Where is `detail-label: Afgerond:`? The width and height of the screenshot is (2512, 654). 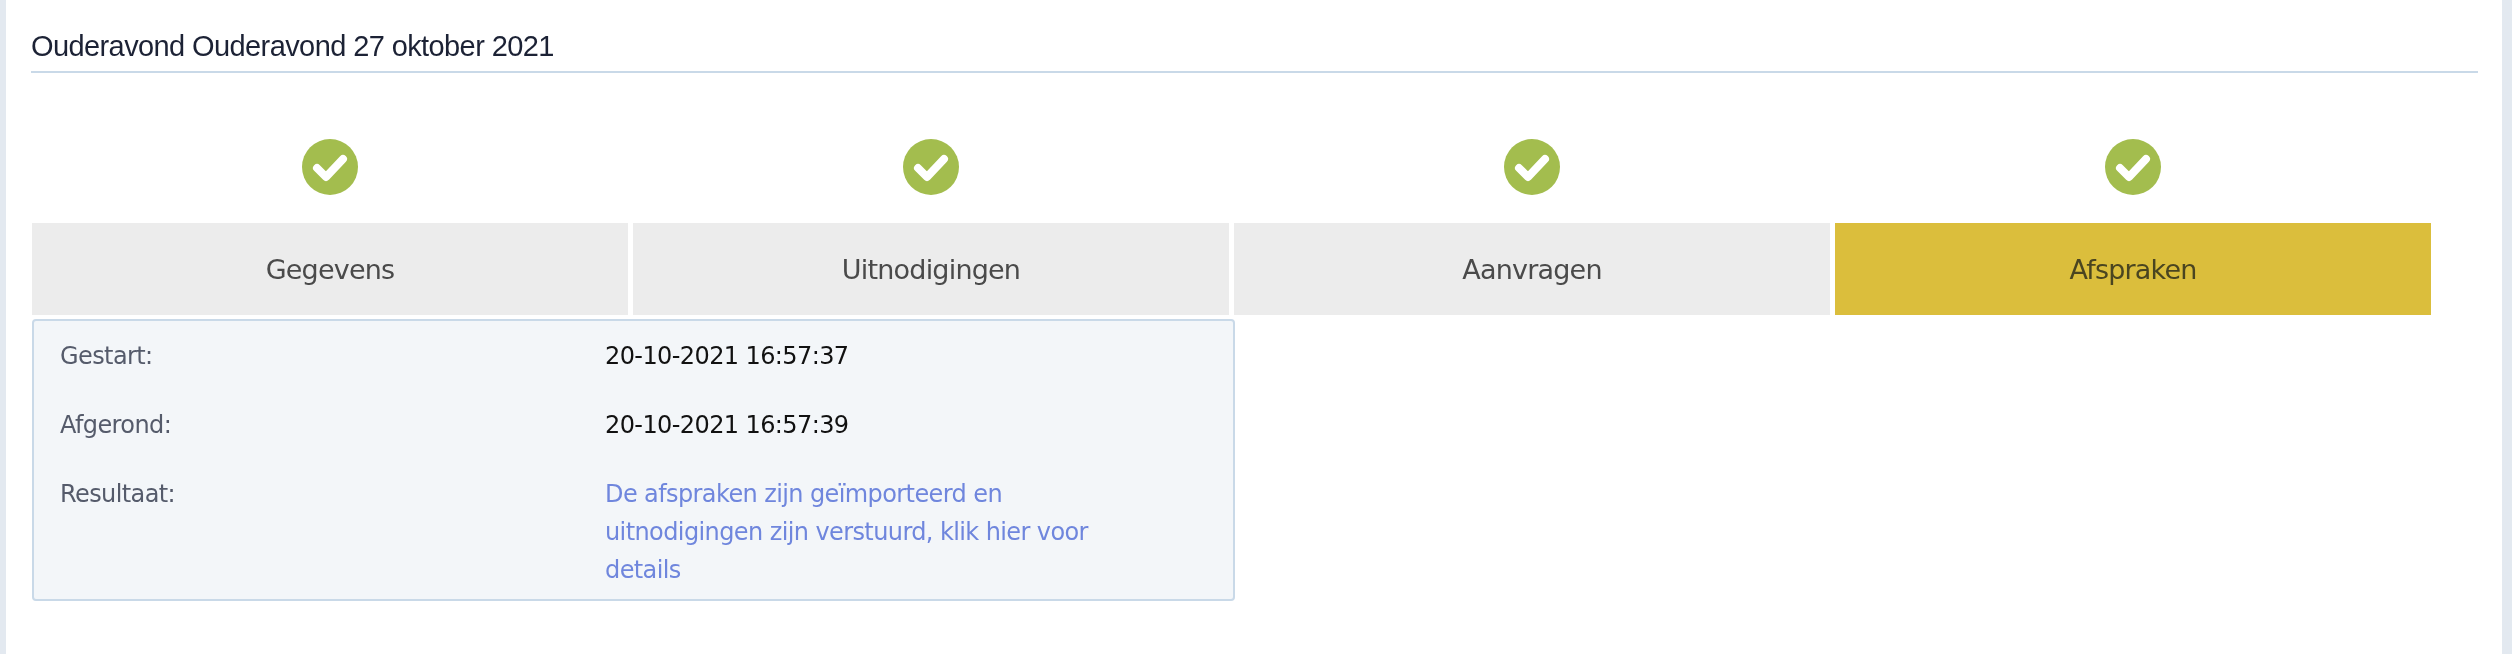
detail-label: Afgerond: is located at coordinates (116, 425).